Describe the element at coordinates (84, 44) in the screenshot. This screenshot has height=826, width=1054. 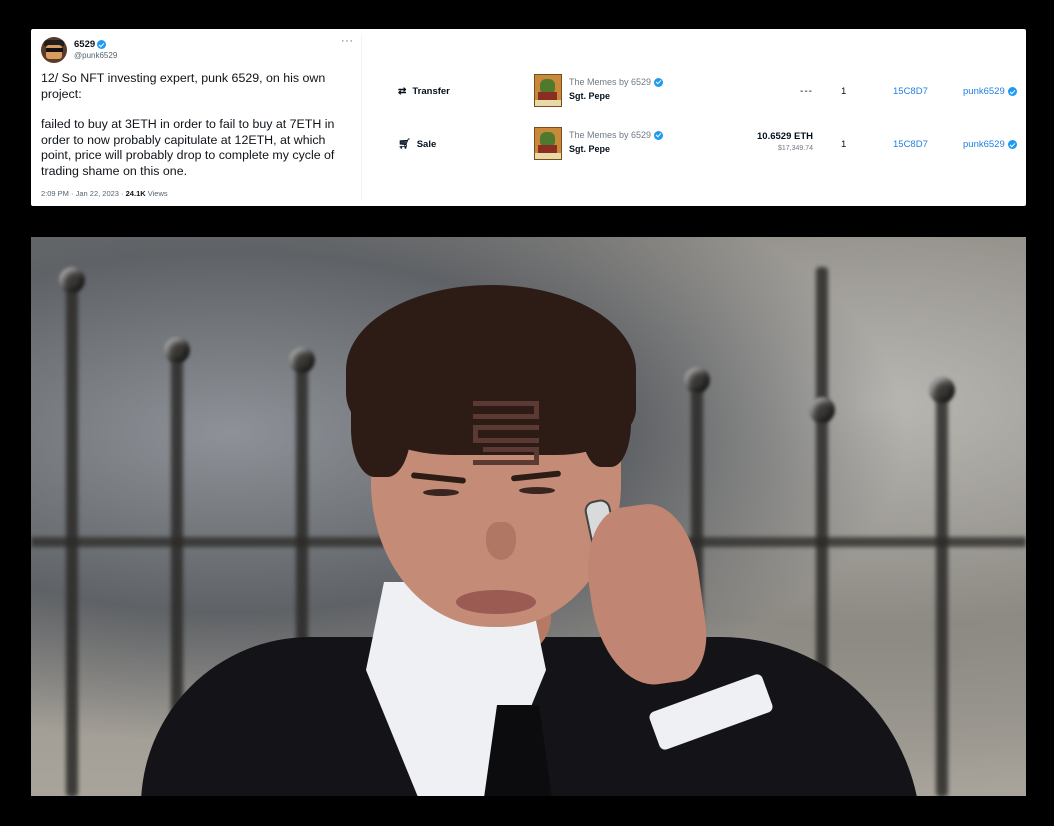
I see `display-name: 6529` at that location.